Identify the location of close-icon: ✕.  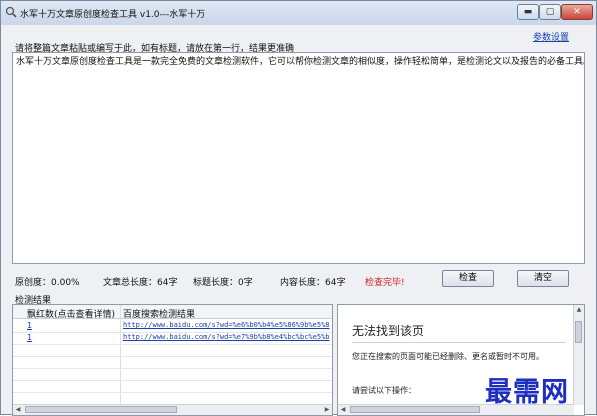
(577, 12).